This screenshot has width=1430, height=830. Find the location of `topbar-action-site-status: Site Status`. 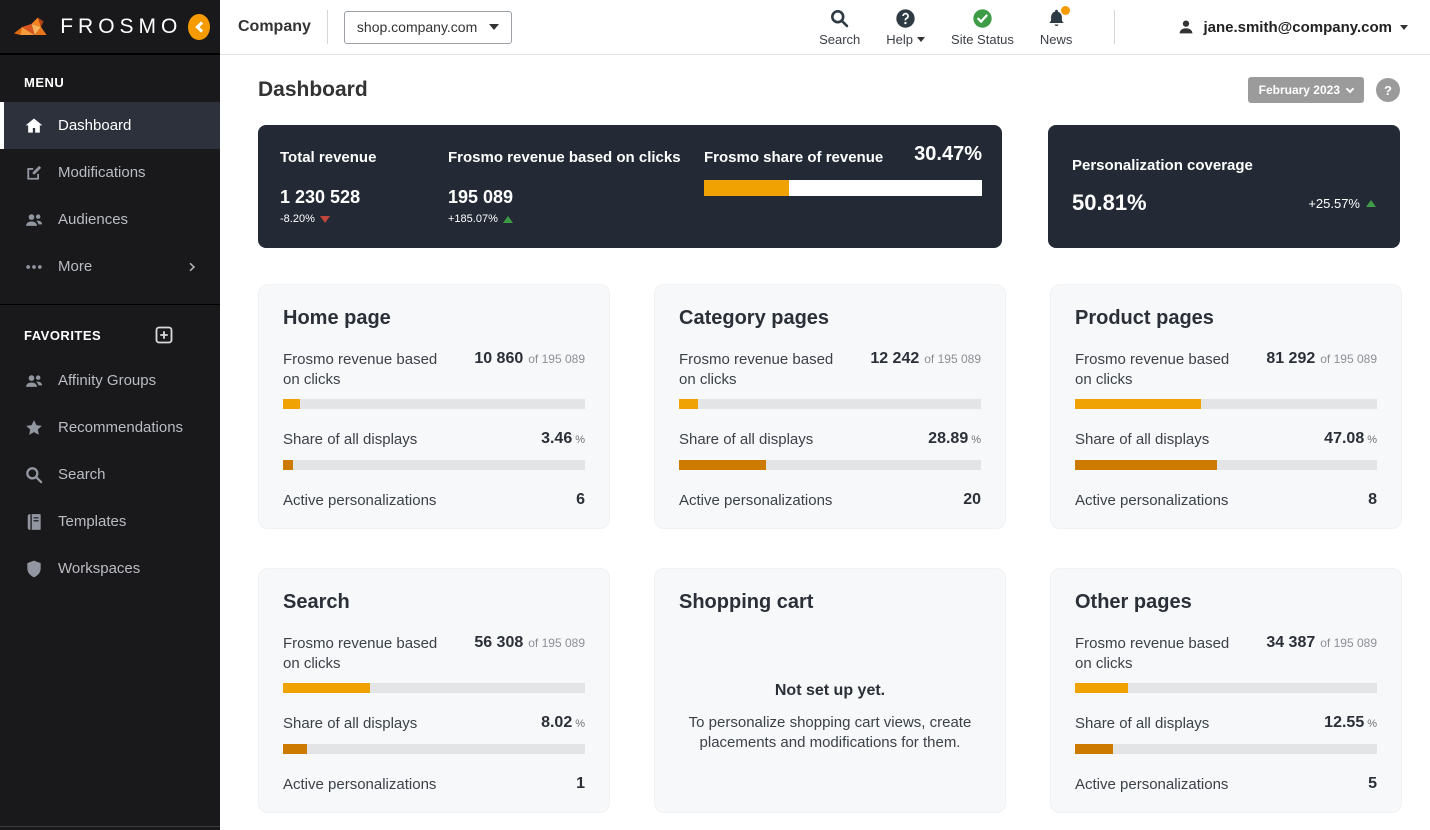

topbar-action-site-status: Site Status is located at coordinates (982, 27).